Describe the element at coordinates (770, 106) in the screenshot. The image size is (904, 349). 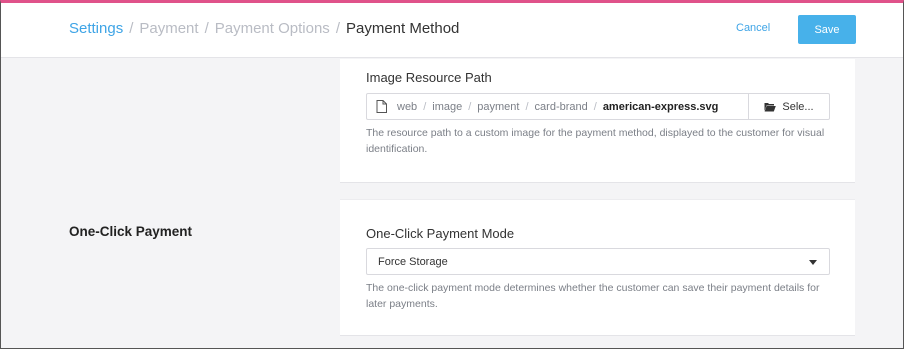
I see `folder-open-icon` at that location.